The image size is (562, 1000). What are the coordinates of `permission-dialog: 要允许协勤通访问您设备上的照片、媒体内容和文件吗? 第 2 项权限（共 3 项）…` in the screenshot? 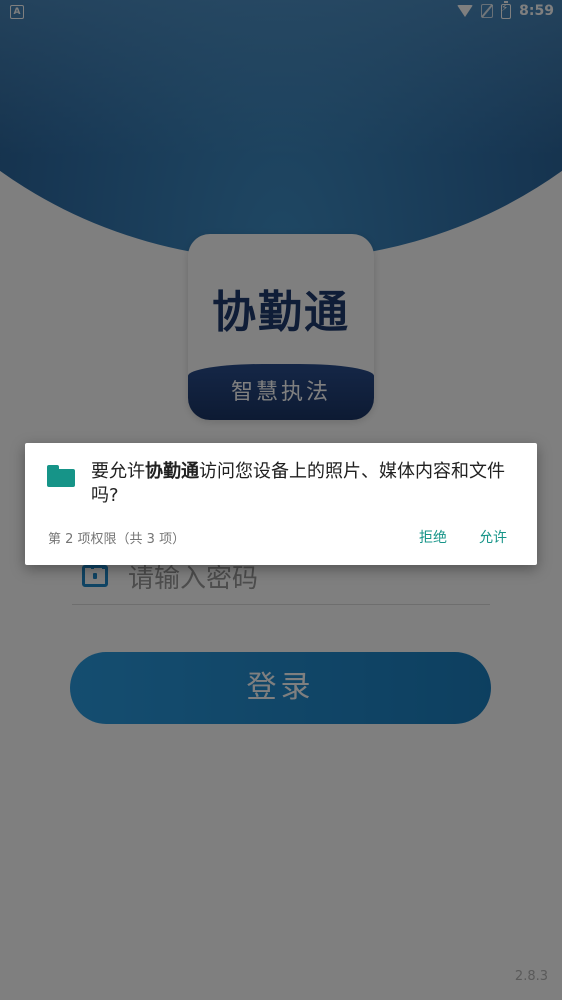 It's located at (281, 504).